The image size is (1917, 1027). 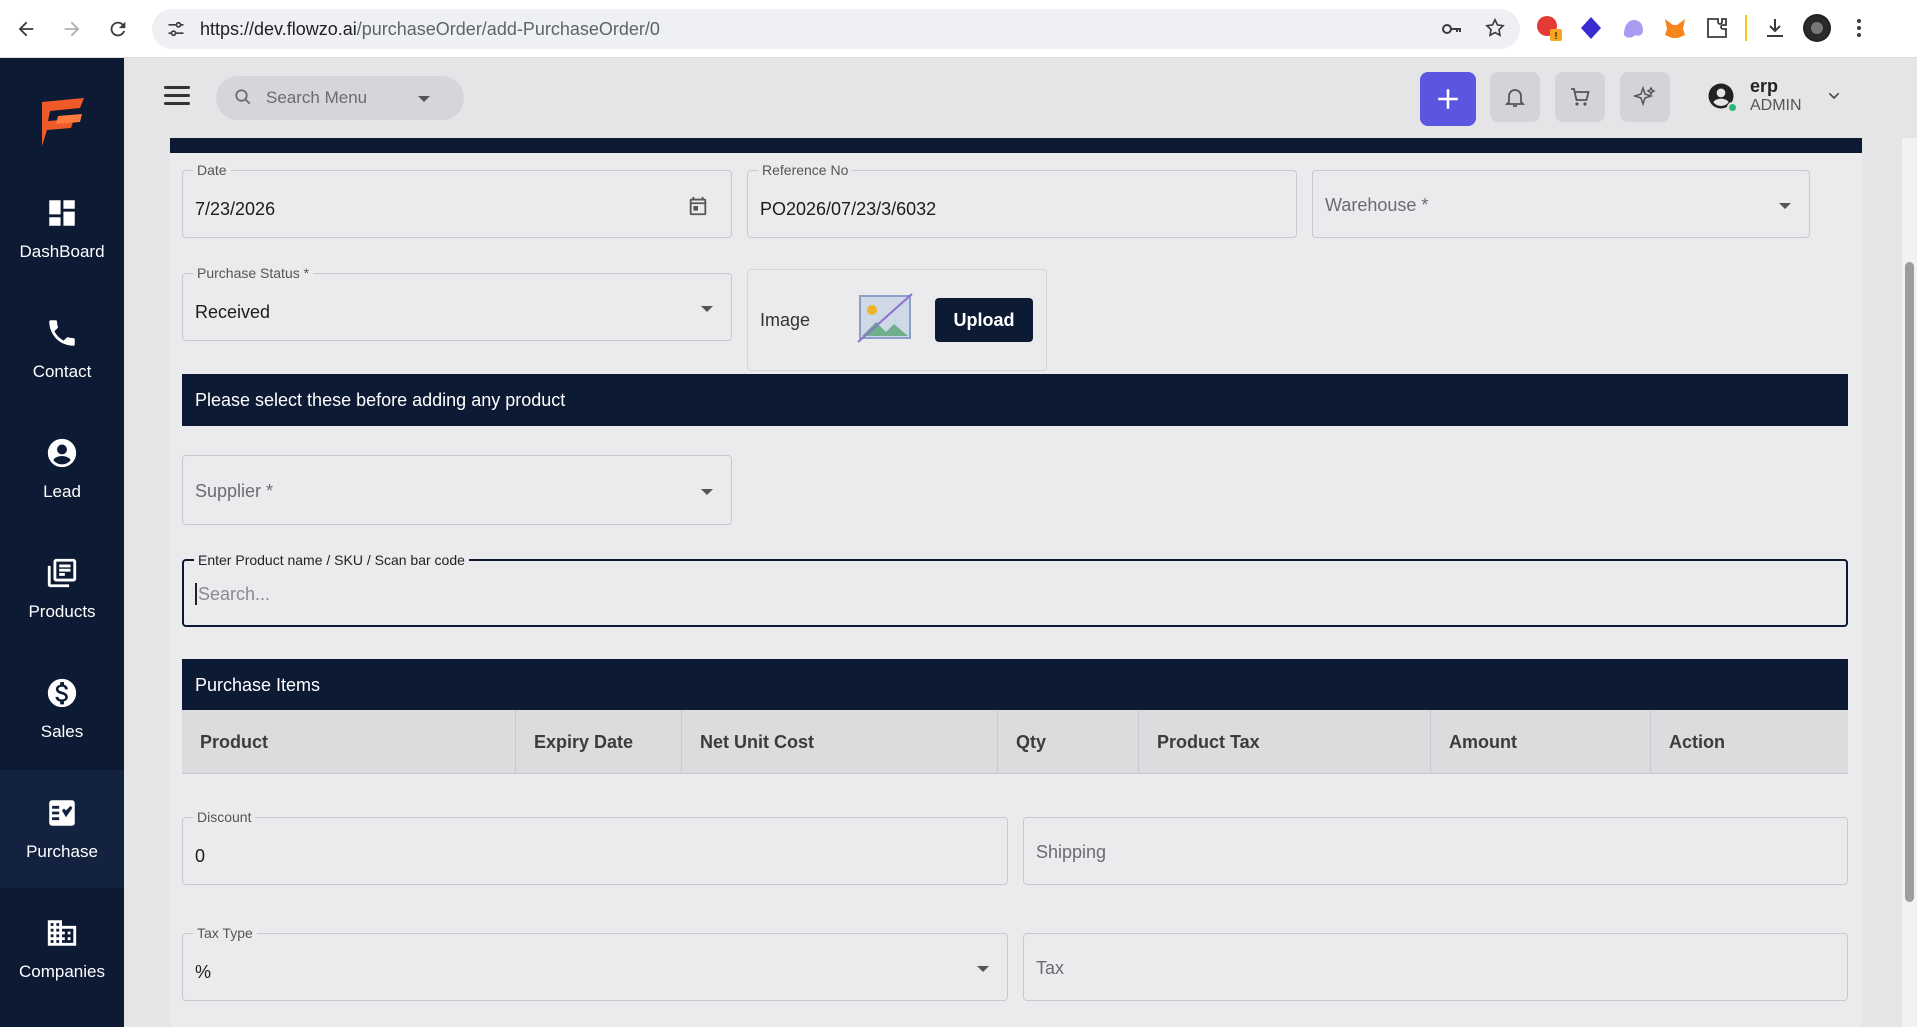 I want to click on discount-label: Discount, so click(x=224, y=817).